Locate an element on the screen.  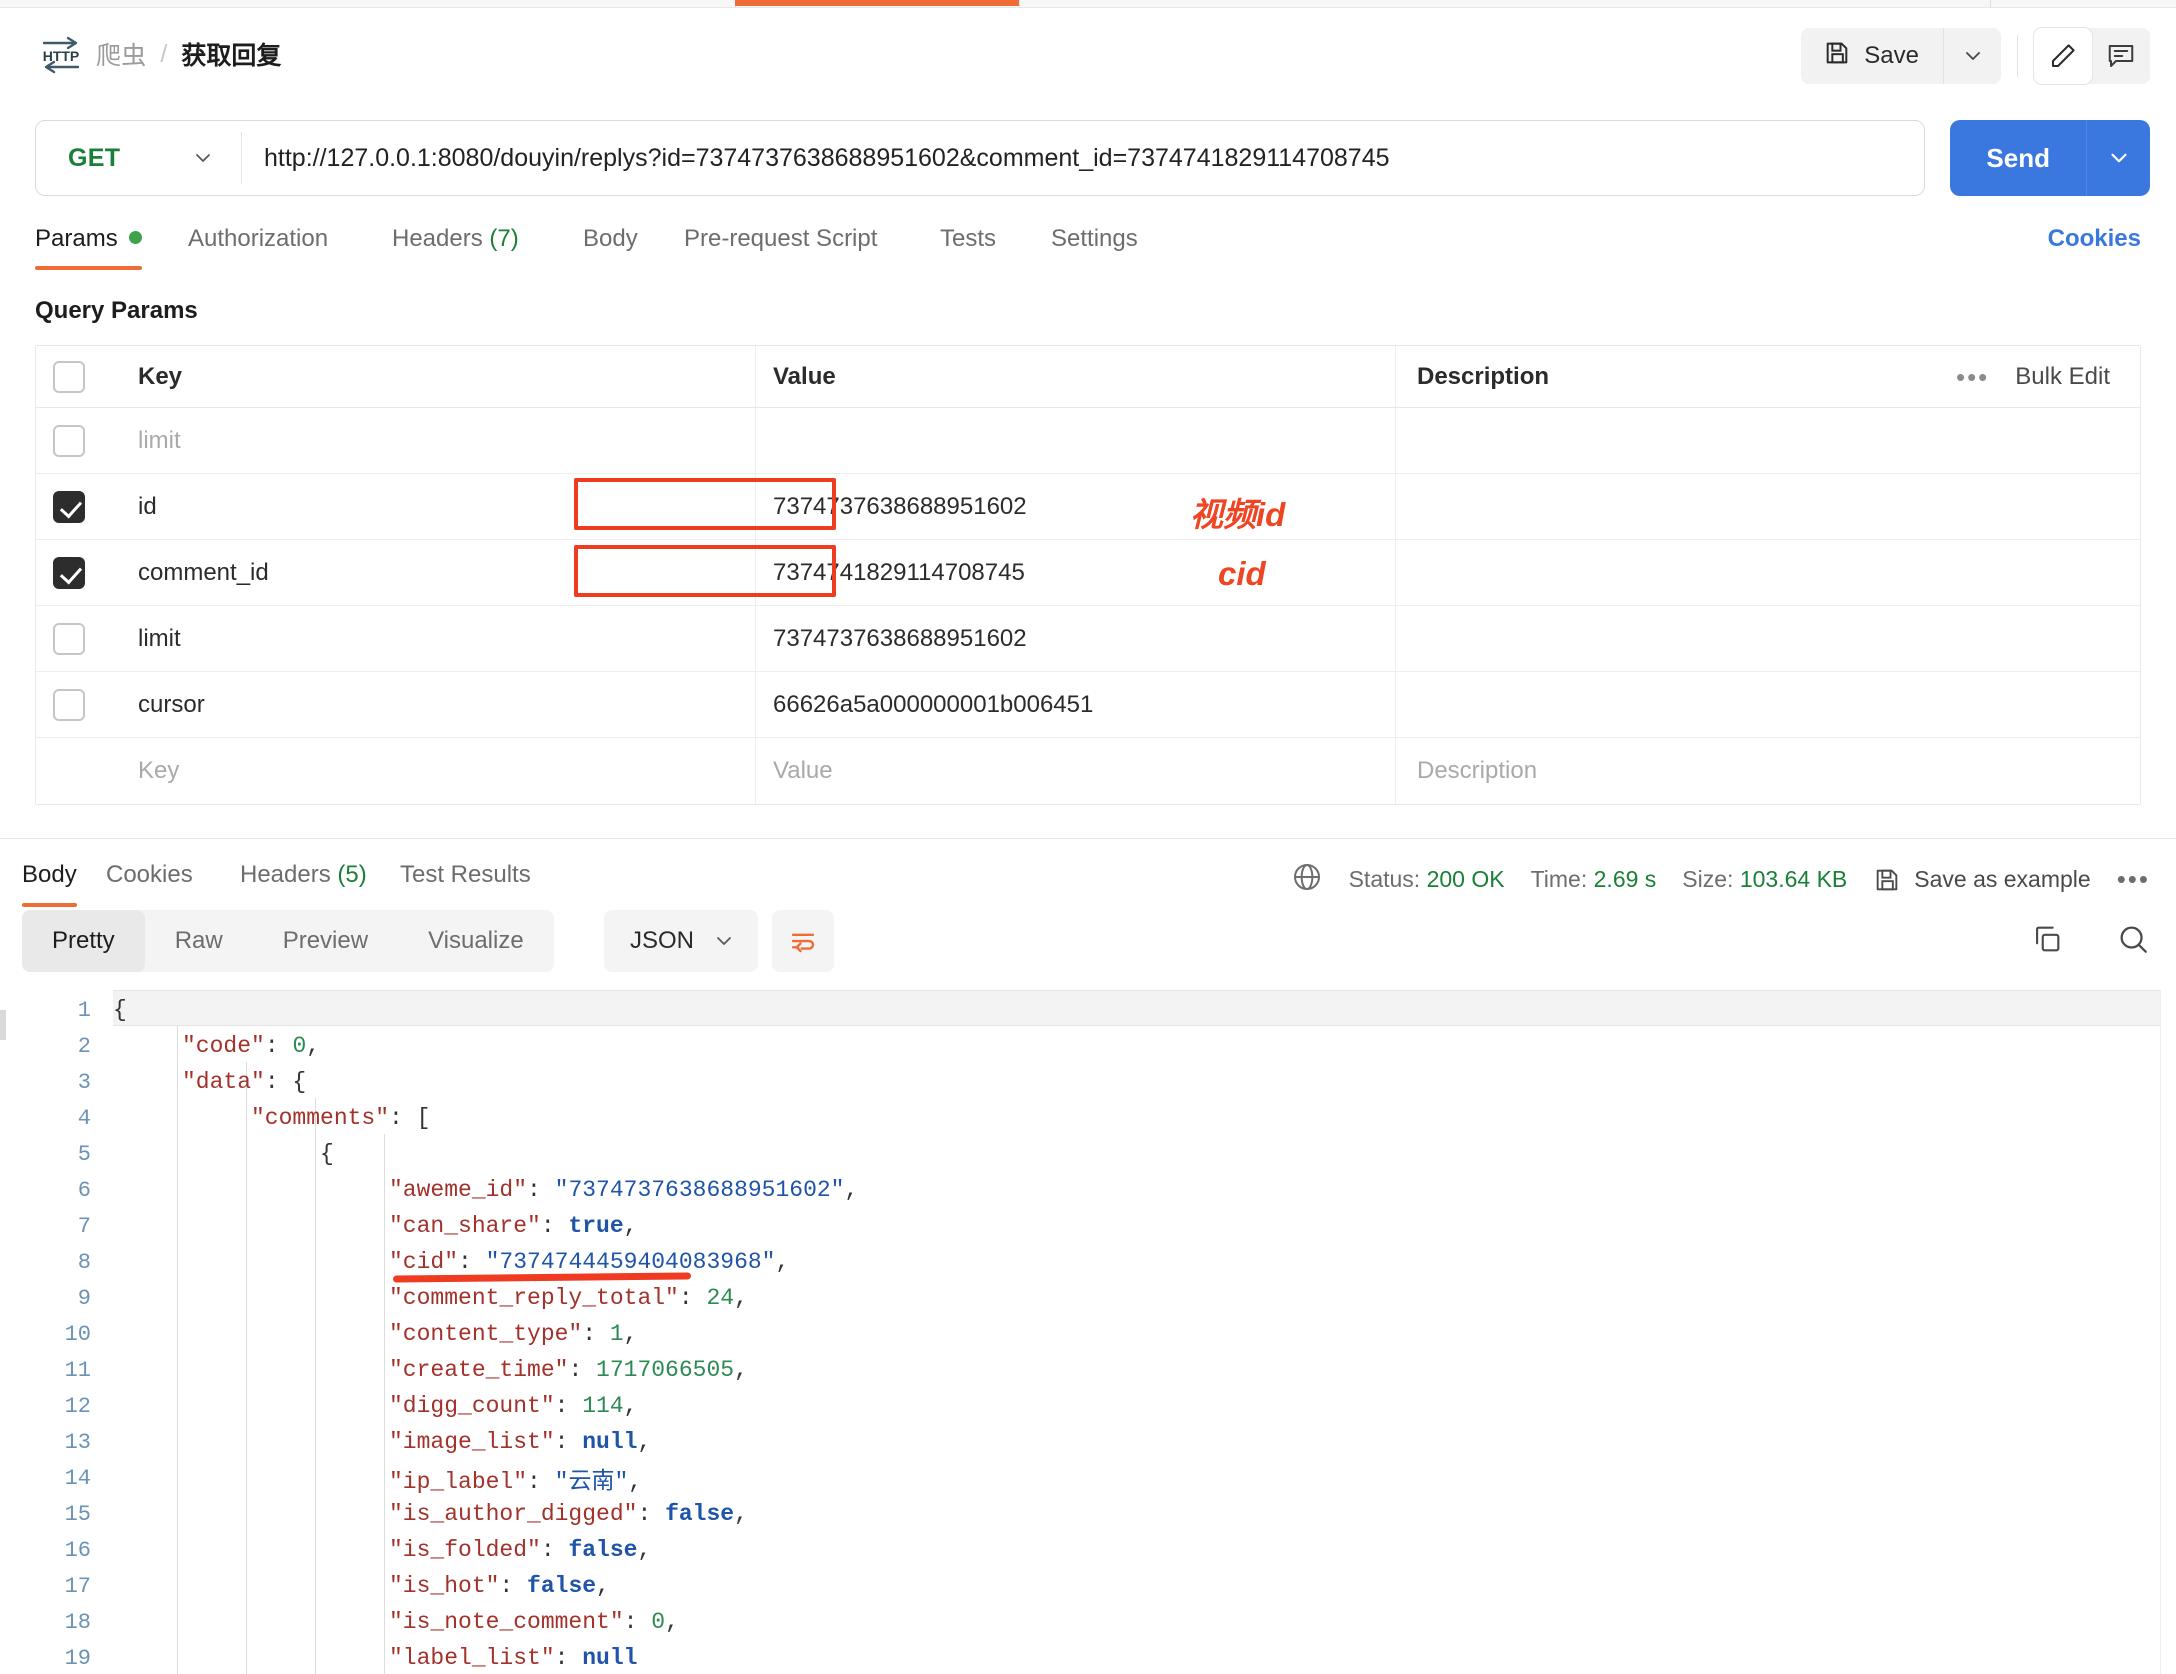
view-mode-pretty: Pretty is located at coordinates (83, 941).